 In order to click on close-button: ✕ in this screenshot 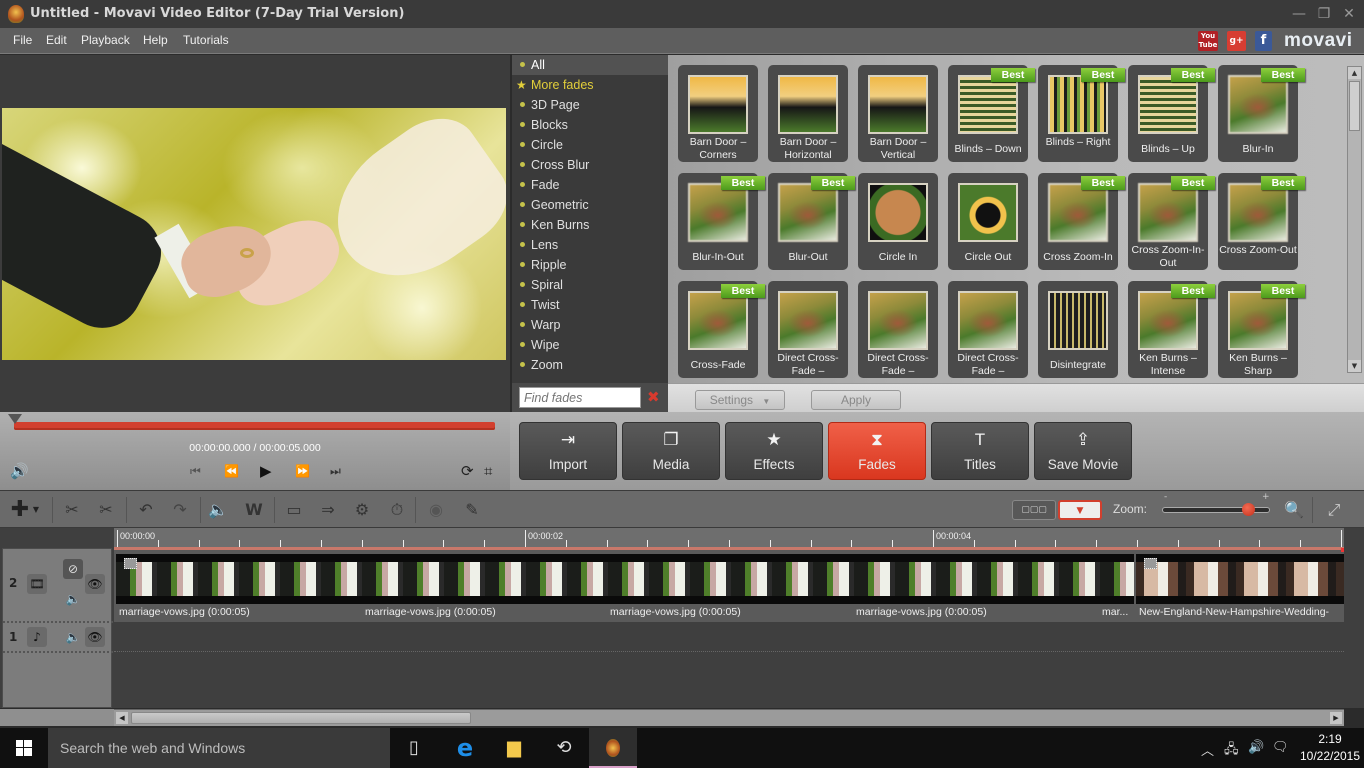, I will do `click(1349, 14)`.